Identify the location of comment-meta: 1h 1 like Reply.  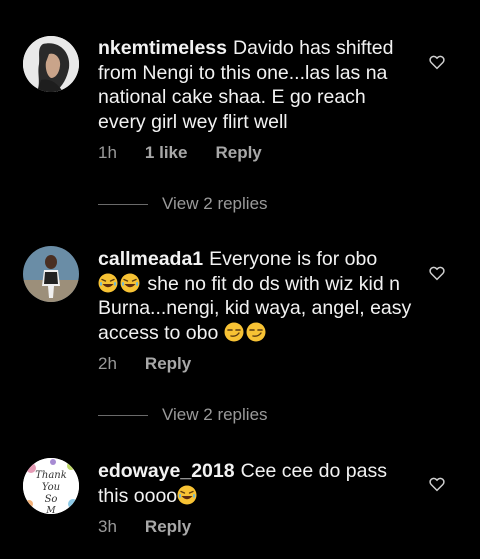
(180, 153).